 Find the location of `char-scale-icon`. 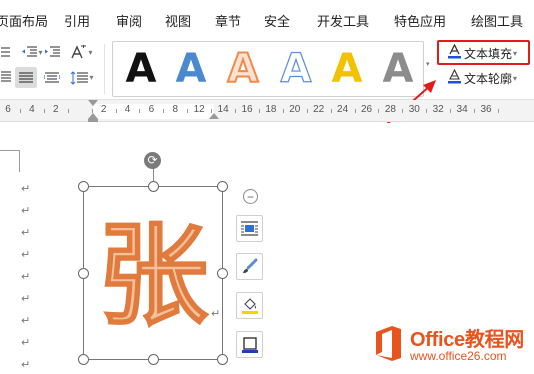

char-scale-icon is located at coordinates (79, 52).